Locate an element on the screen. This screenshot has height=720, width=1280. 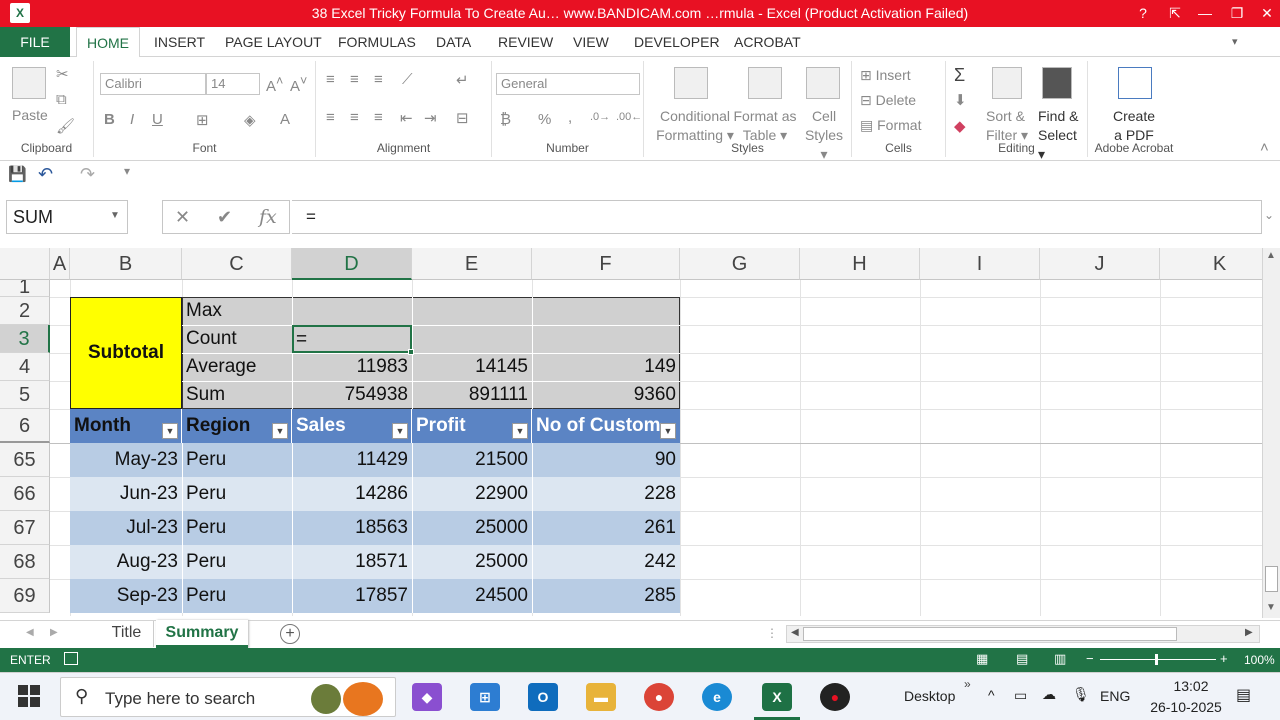
macro-record-icon is located at coordinates (71, 658).